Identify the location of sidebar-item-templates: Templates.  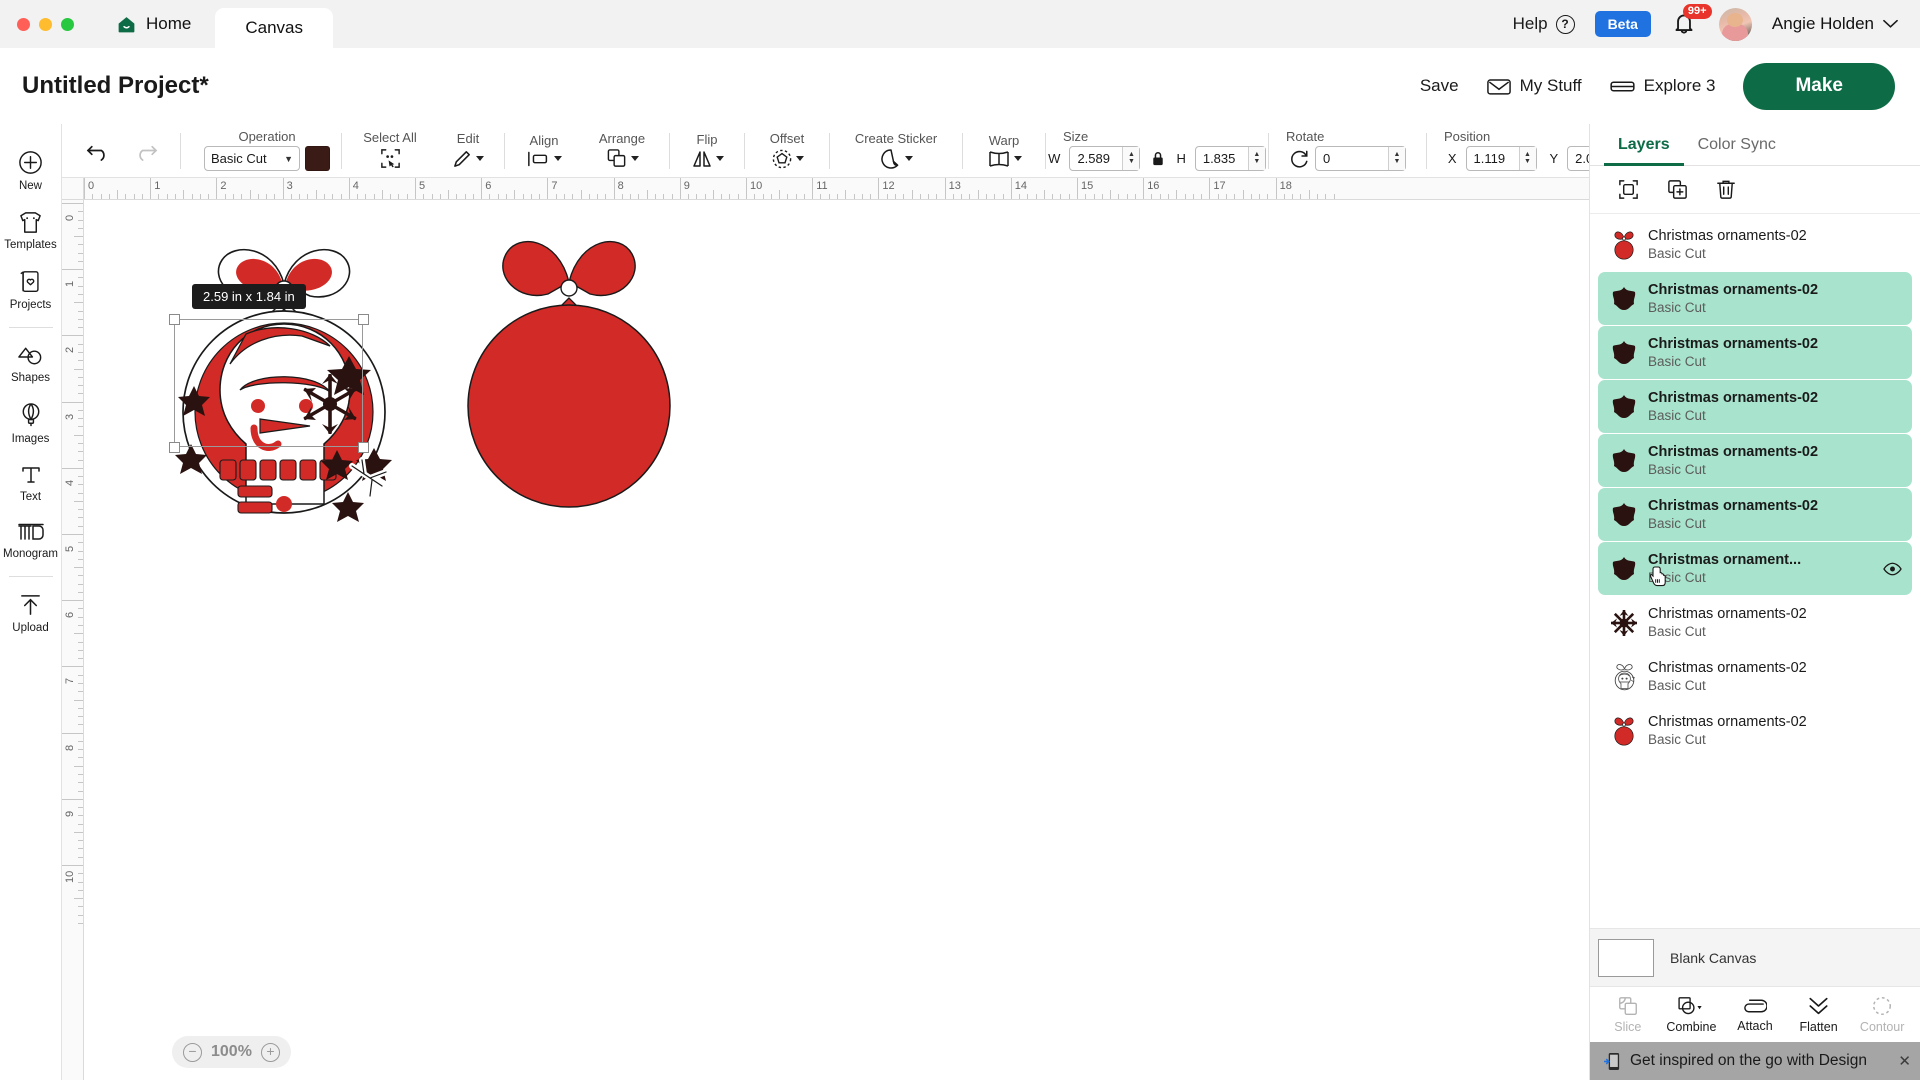
(31, 230).